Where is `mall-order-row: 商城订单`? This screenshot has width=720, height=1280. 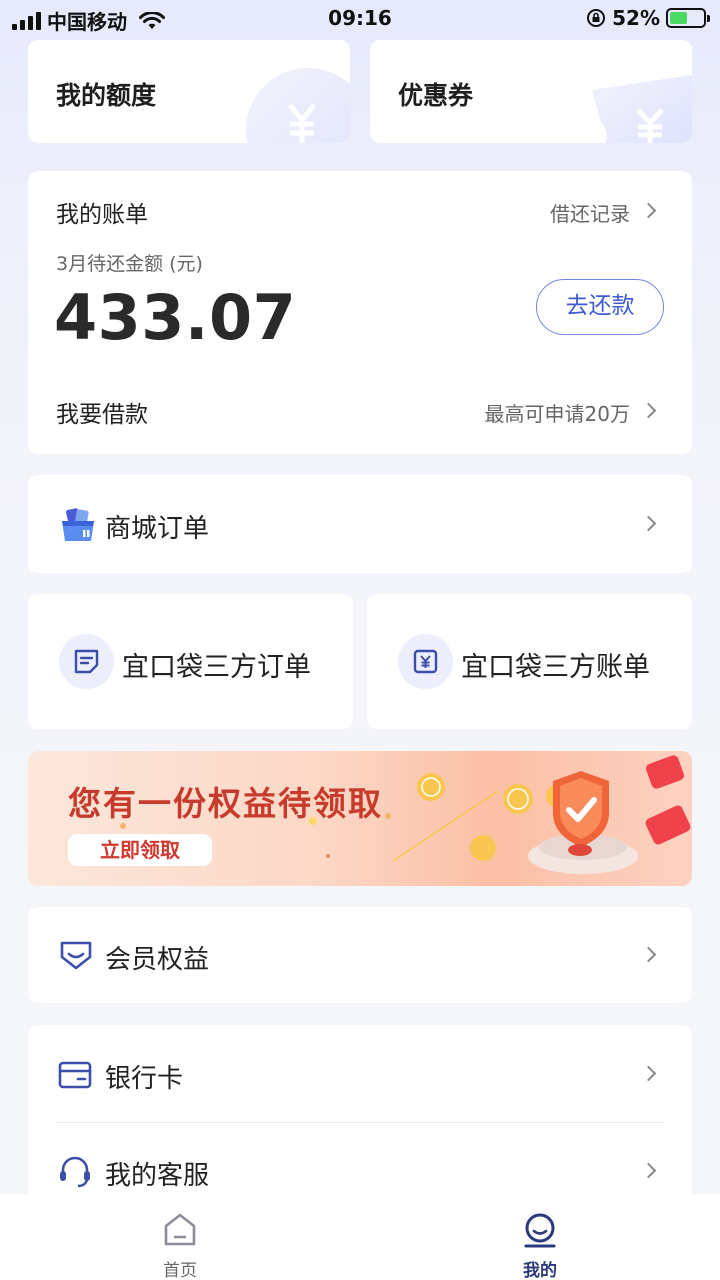 mall-order-row: 商城订单 is located at coordinates (360, 524).